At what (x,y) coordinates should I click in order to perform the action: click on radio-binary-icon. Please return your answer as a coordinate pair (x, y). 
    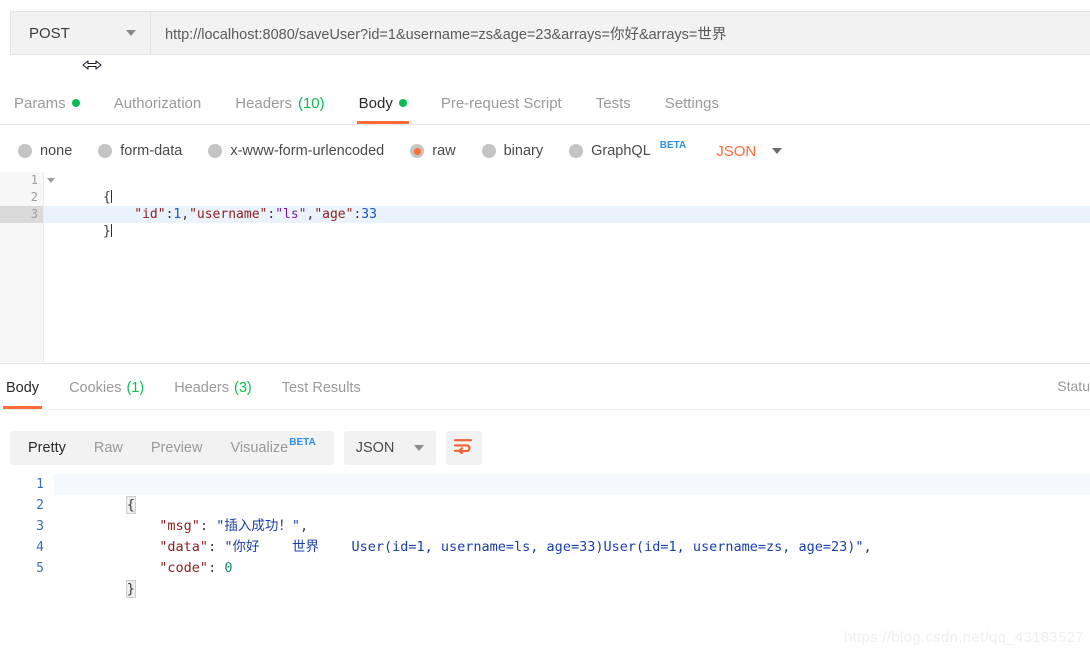
    Looking at the image, I should click on (488, 151).